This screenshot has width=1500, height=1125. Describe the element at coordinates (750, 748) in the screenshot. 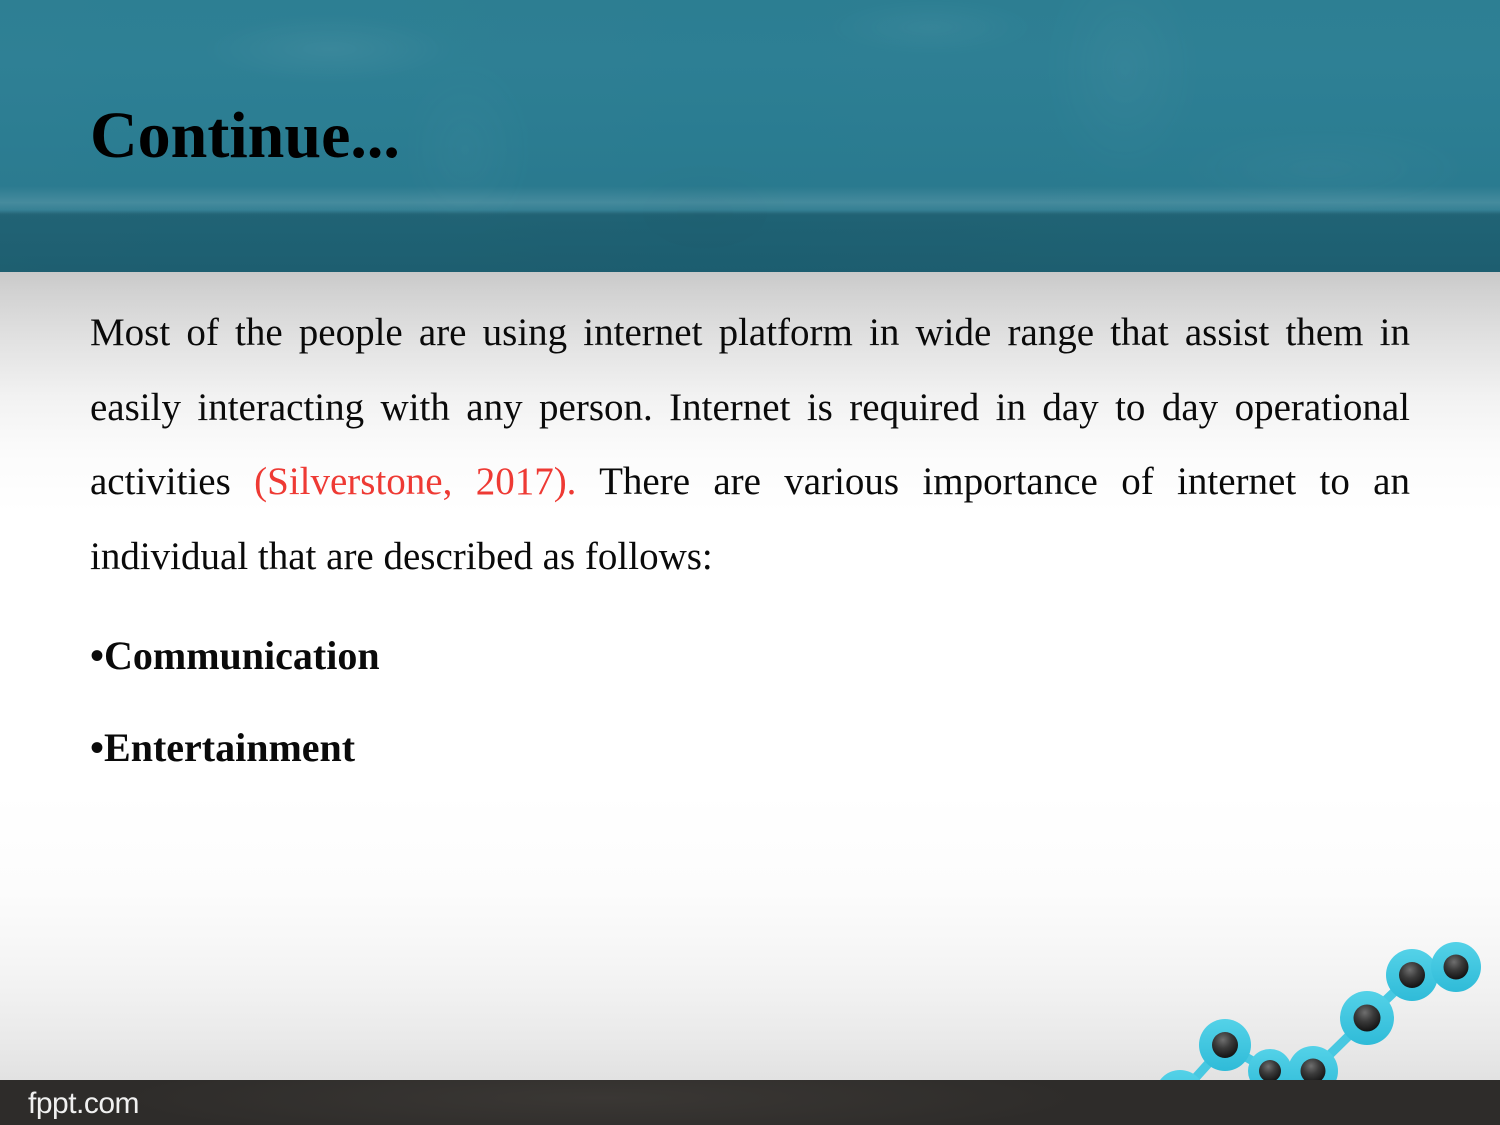

I see `list-item: •Entertainment` at that location.